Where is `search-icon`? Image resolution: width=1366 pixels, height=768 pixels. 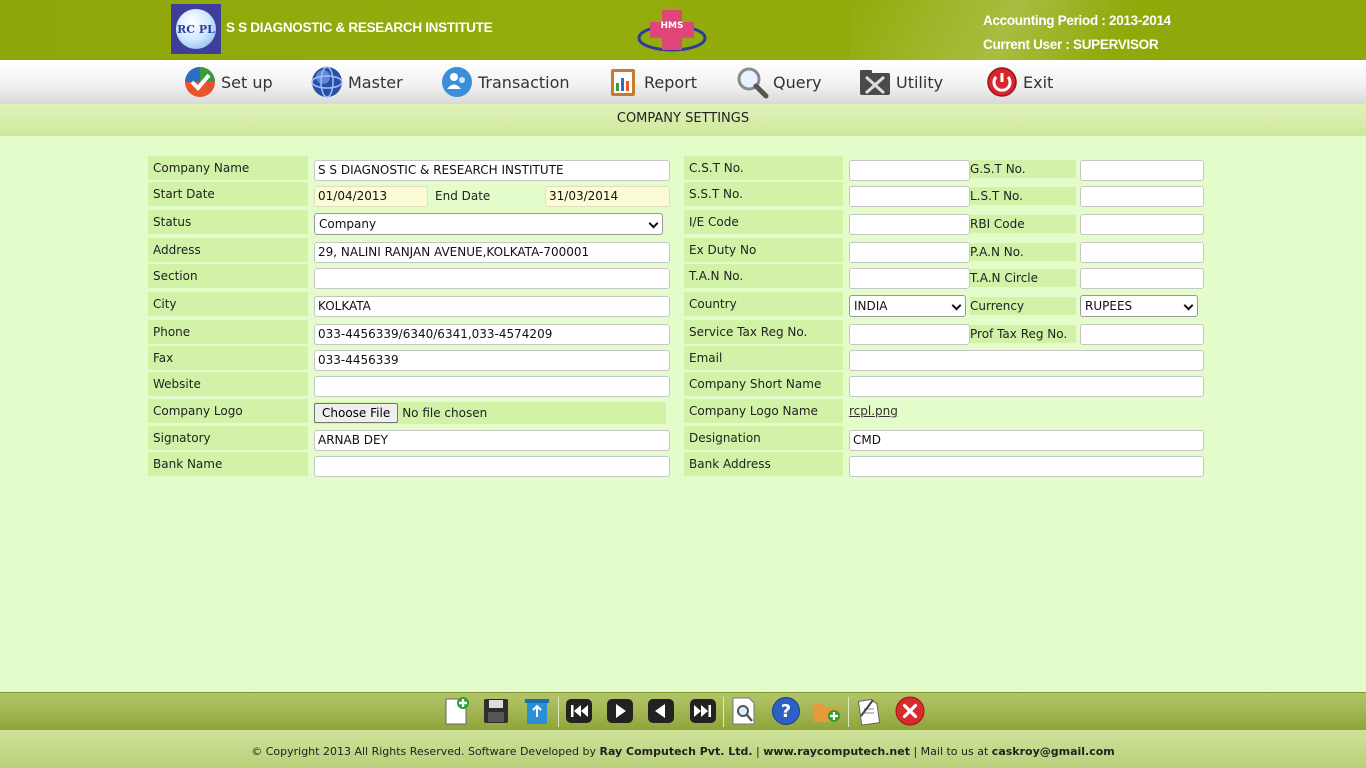 search-icon is located at coordinates (743, 711).